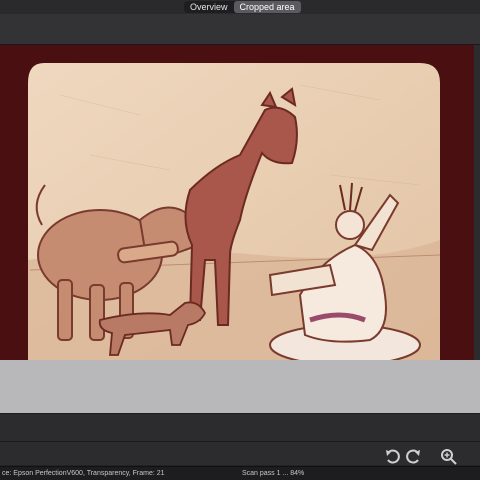 This screenshot has width=480, height=480. I want to click on top-bar: Overview Cropped area, so click(240, 7).